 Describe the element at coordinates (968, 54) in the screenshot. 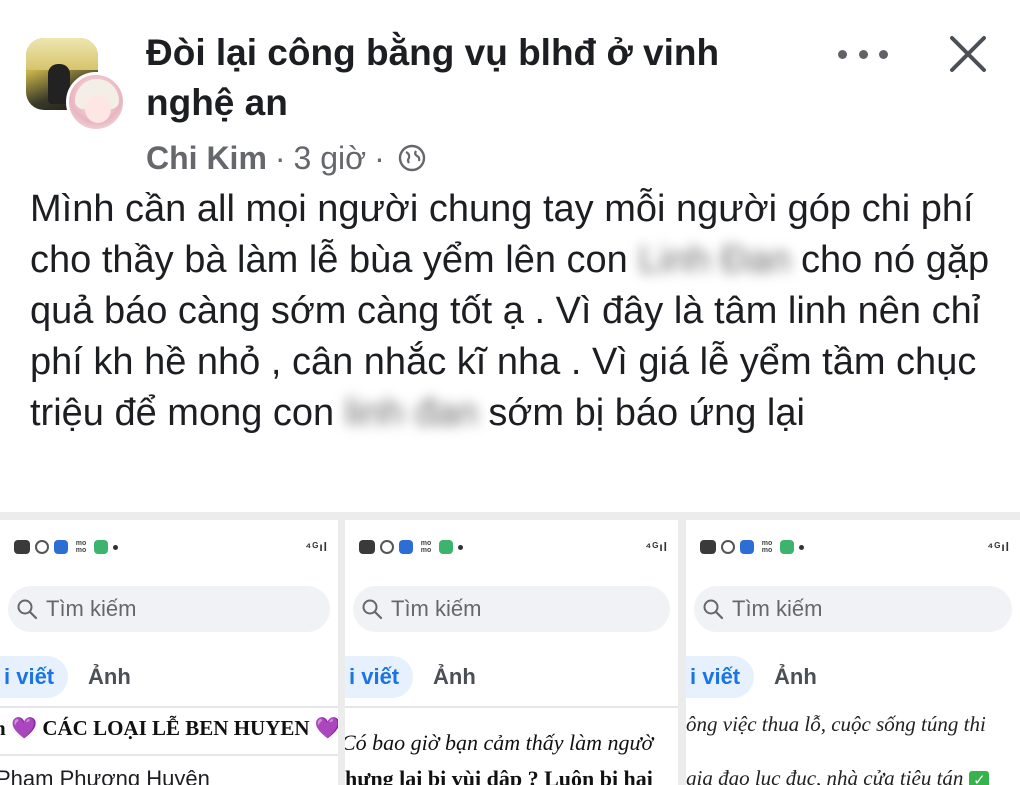

I see `close-icon` at that location.